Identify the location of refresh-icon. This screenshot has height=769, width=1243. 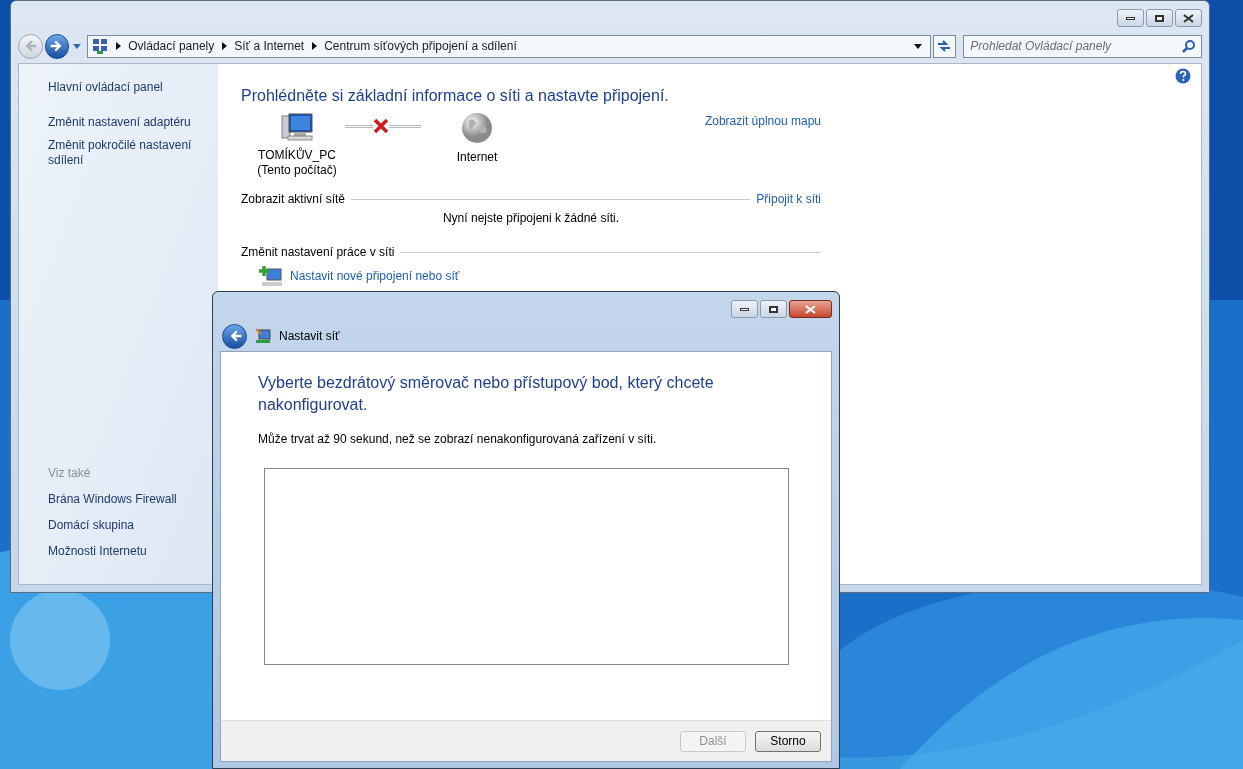
(944, 46).